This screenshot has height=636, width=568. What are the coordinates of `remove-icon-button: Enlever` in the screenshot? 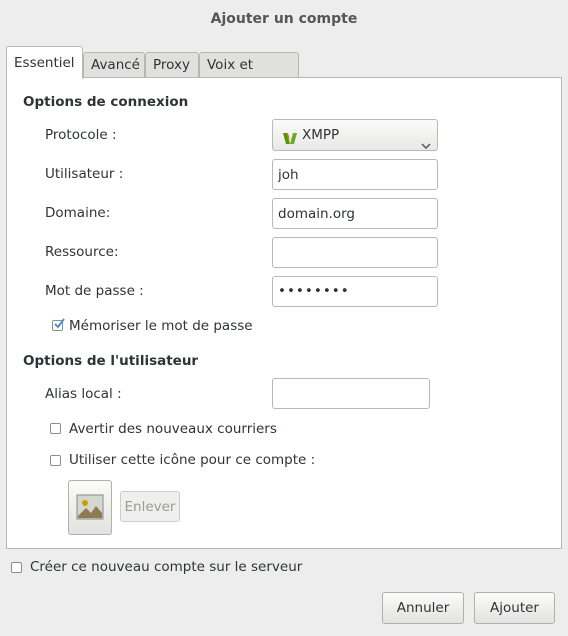 It's located at (150, 506).